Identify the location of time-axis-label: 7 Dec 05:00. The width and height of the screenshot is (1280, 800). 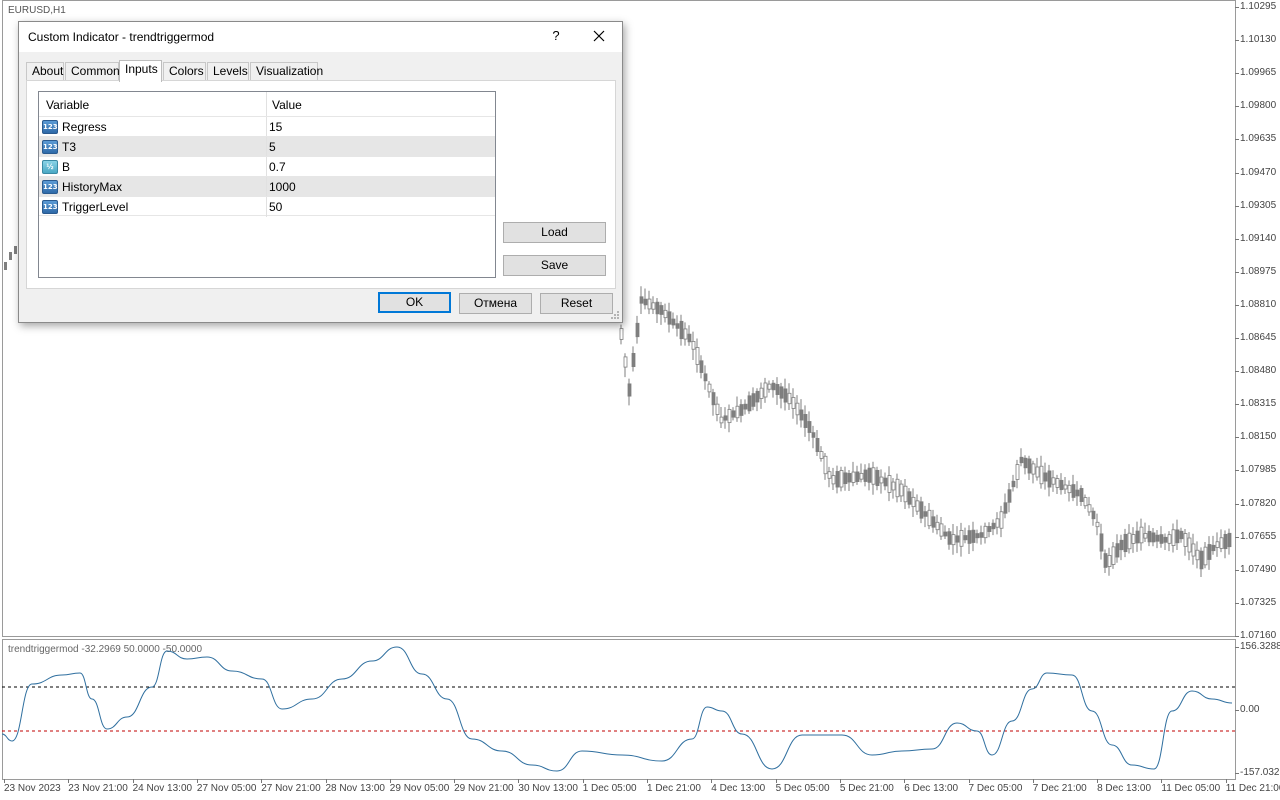
(995, 786).